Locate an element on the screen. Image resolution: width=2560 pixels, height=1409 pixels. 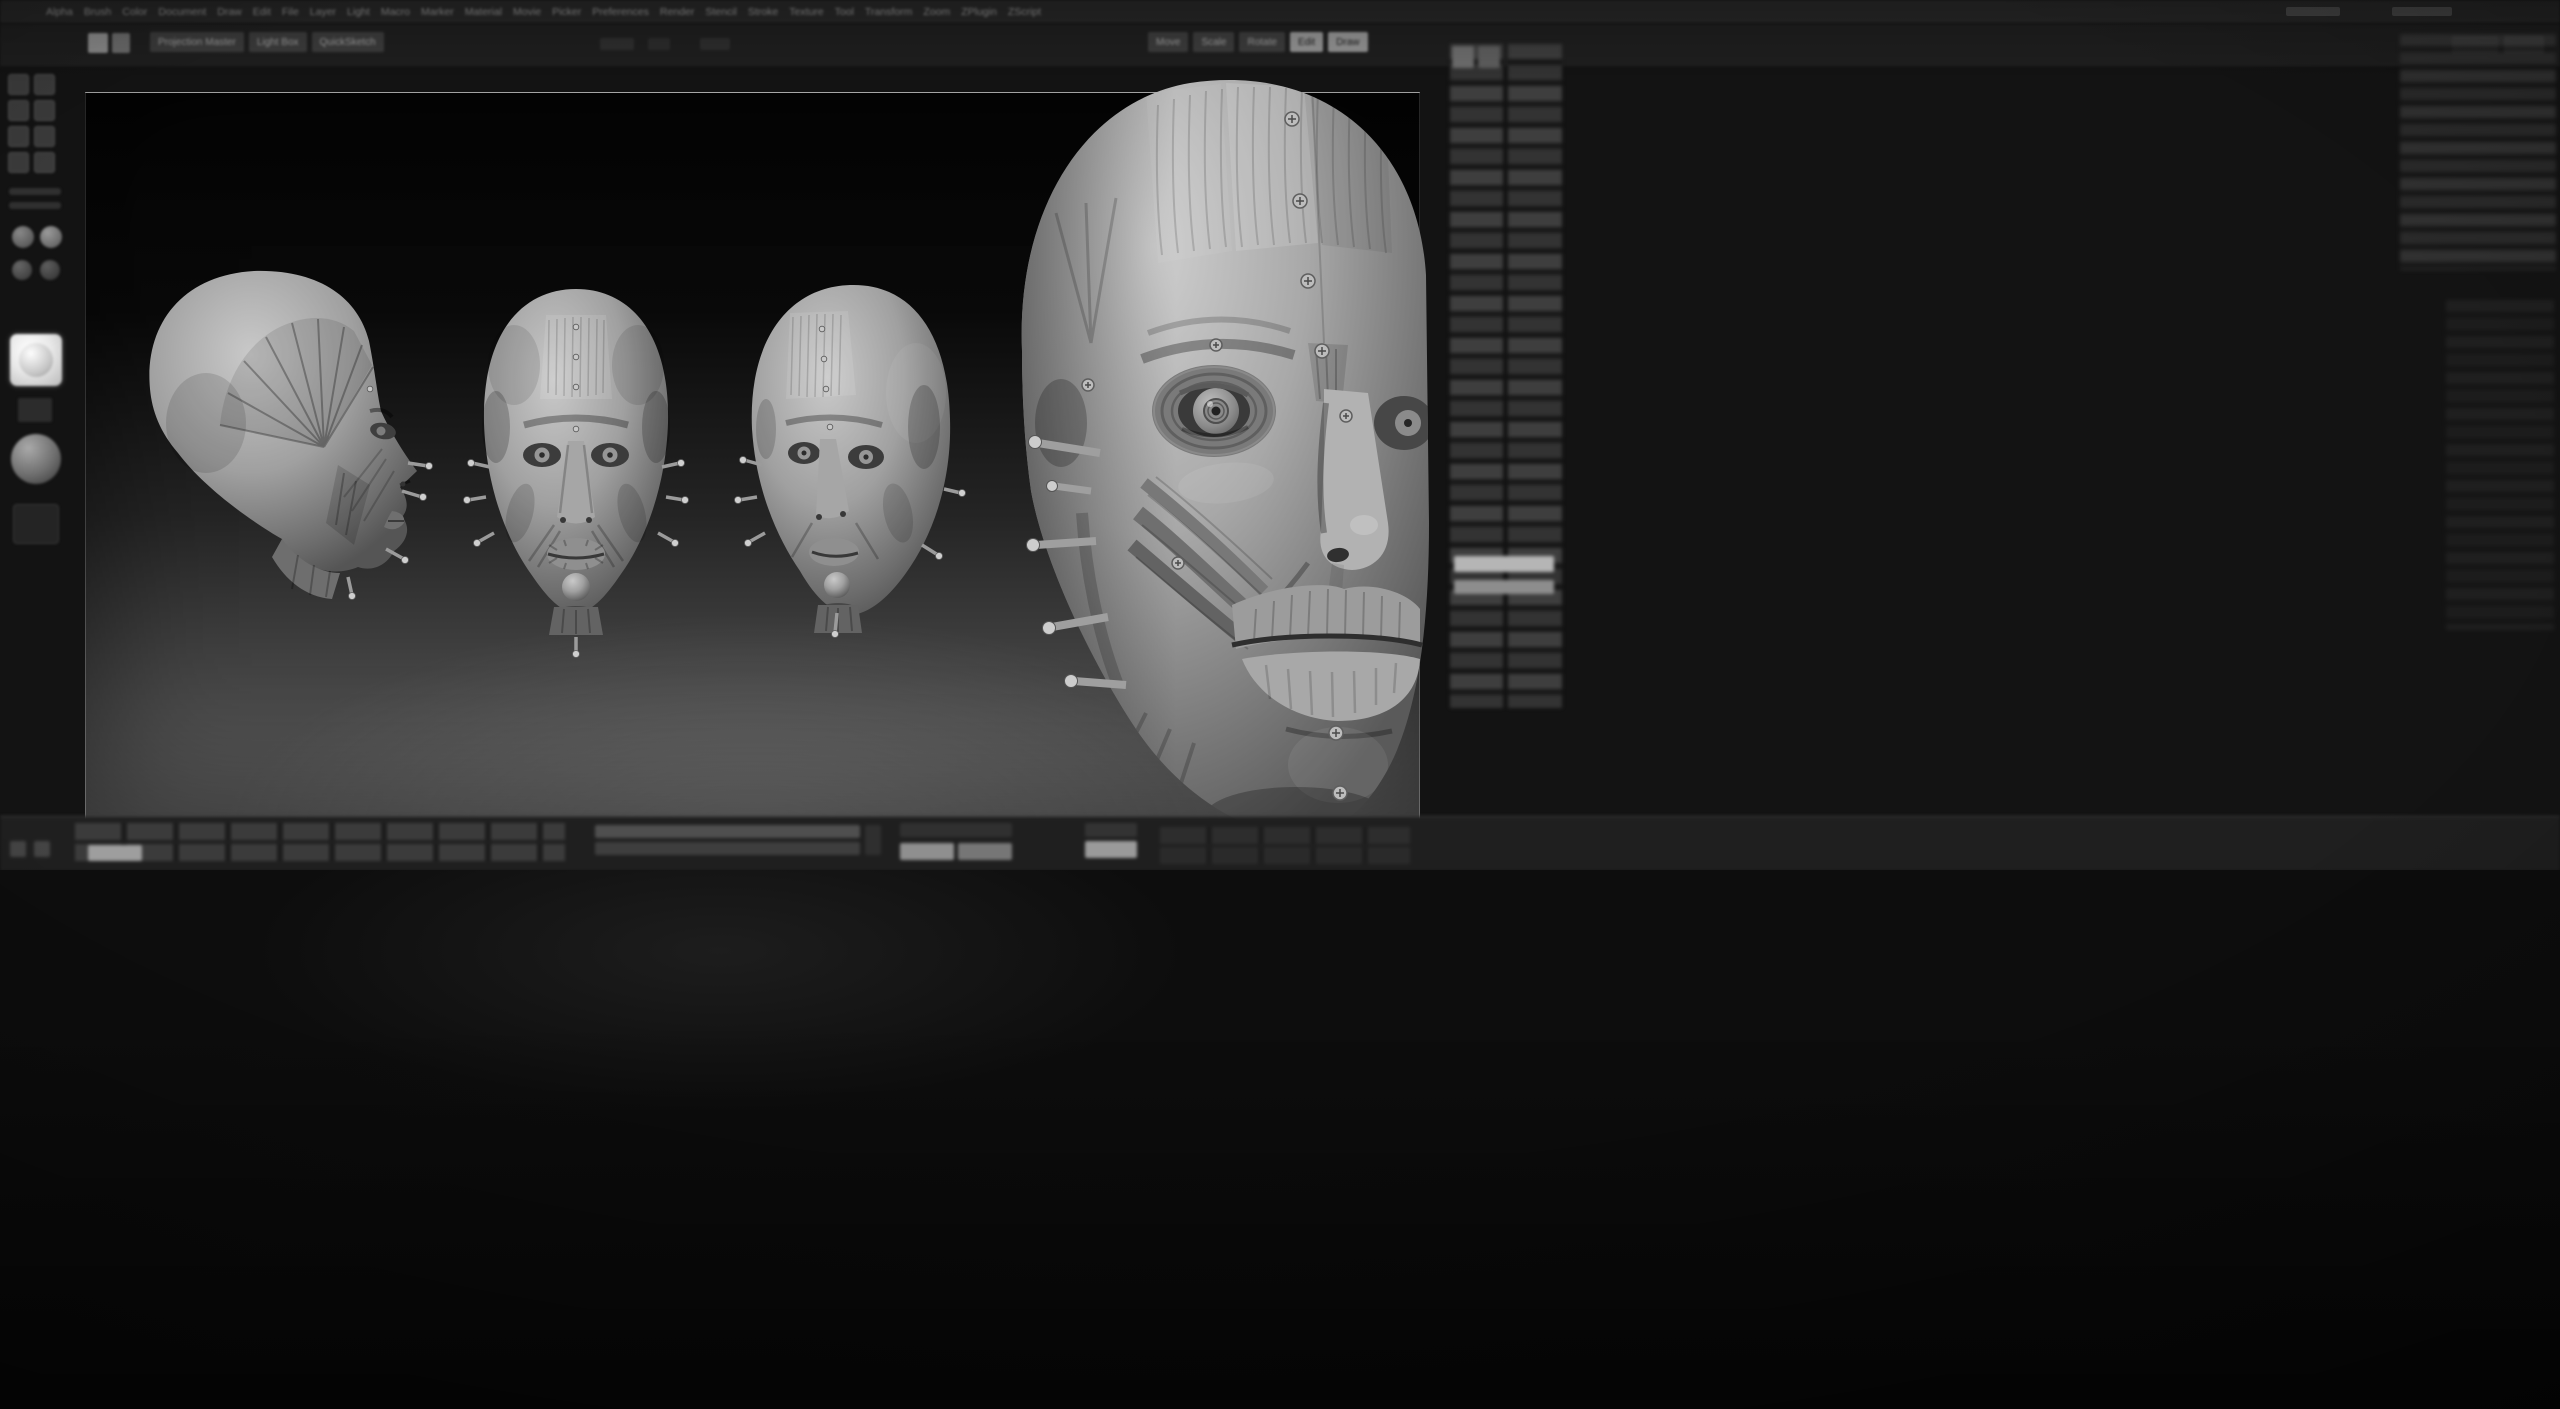
shelf-button: Projection Master is located at coordinates (197, 42).